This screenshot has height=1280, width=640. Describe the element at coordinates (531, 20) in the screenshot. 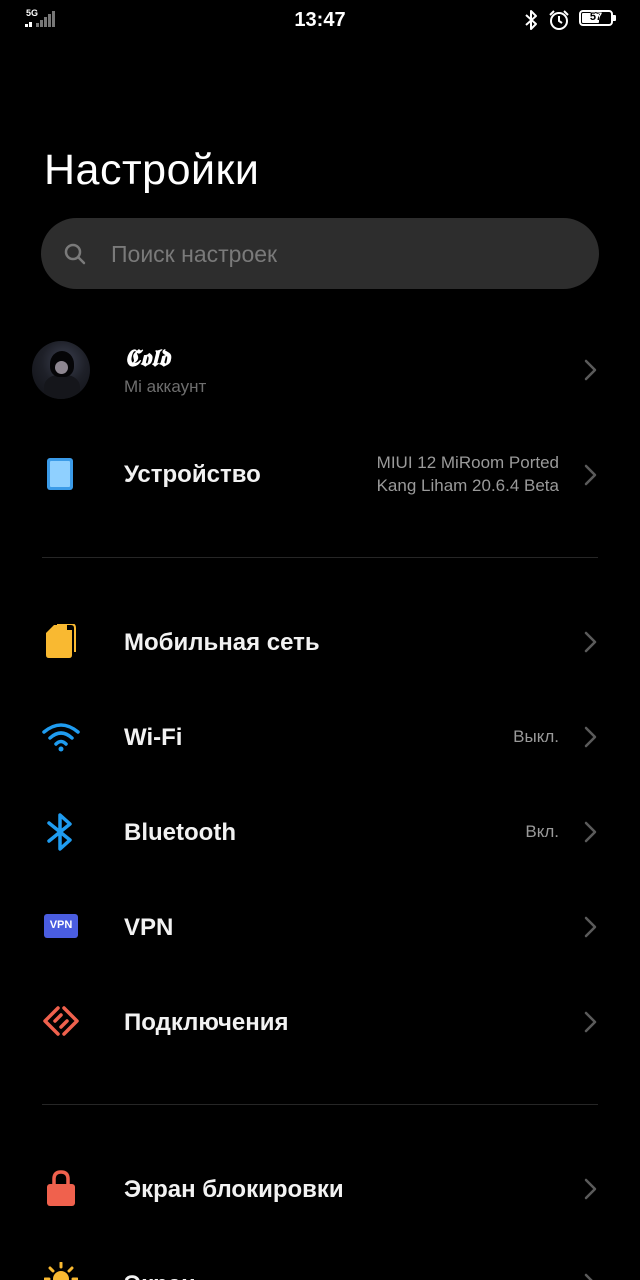

I see `bluetooth-status-icon` at that location.